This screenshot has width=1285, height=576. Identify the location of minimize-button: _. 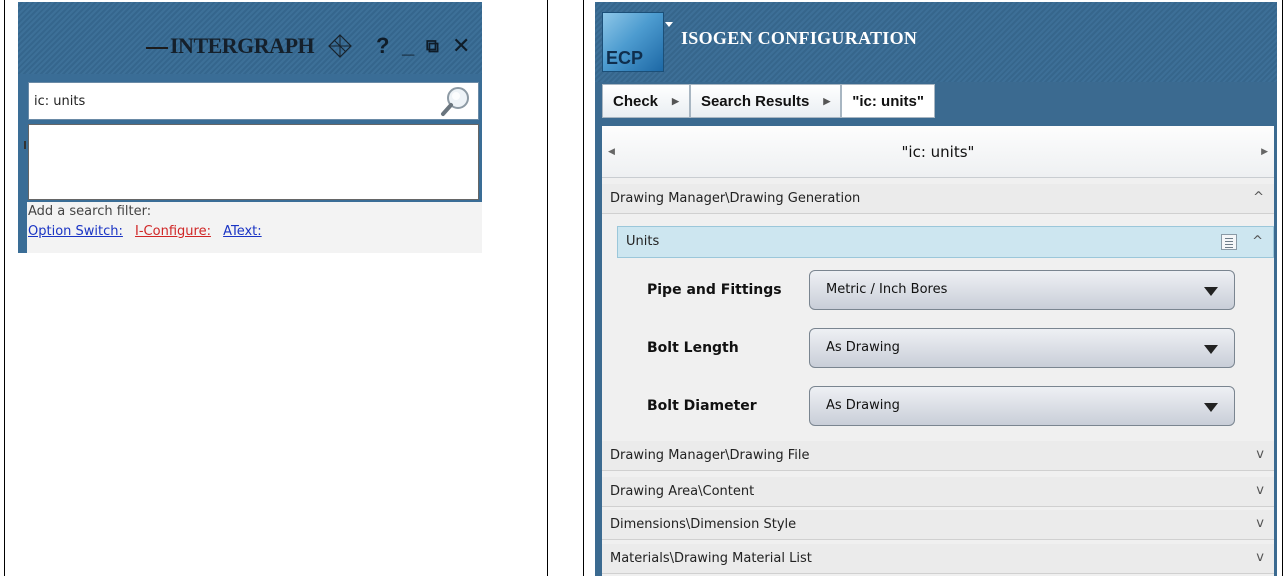
(408, 46).